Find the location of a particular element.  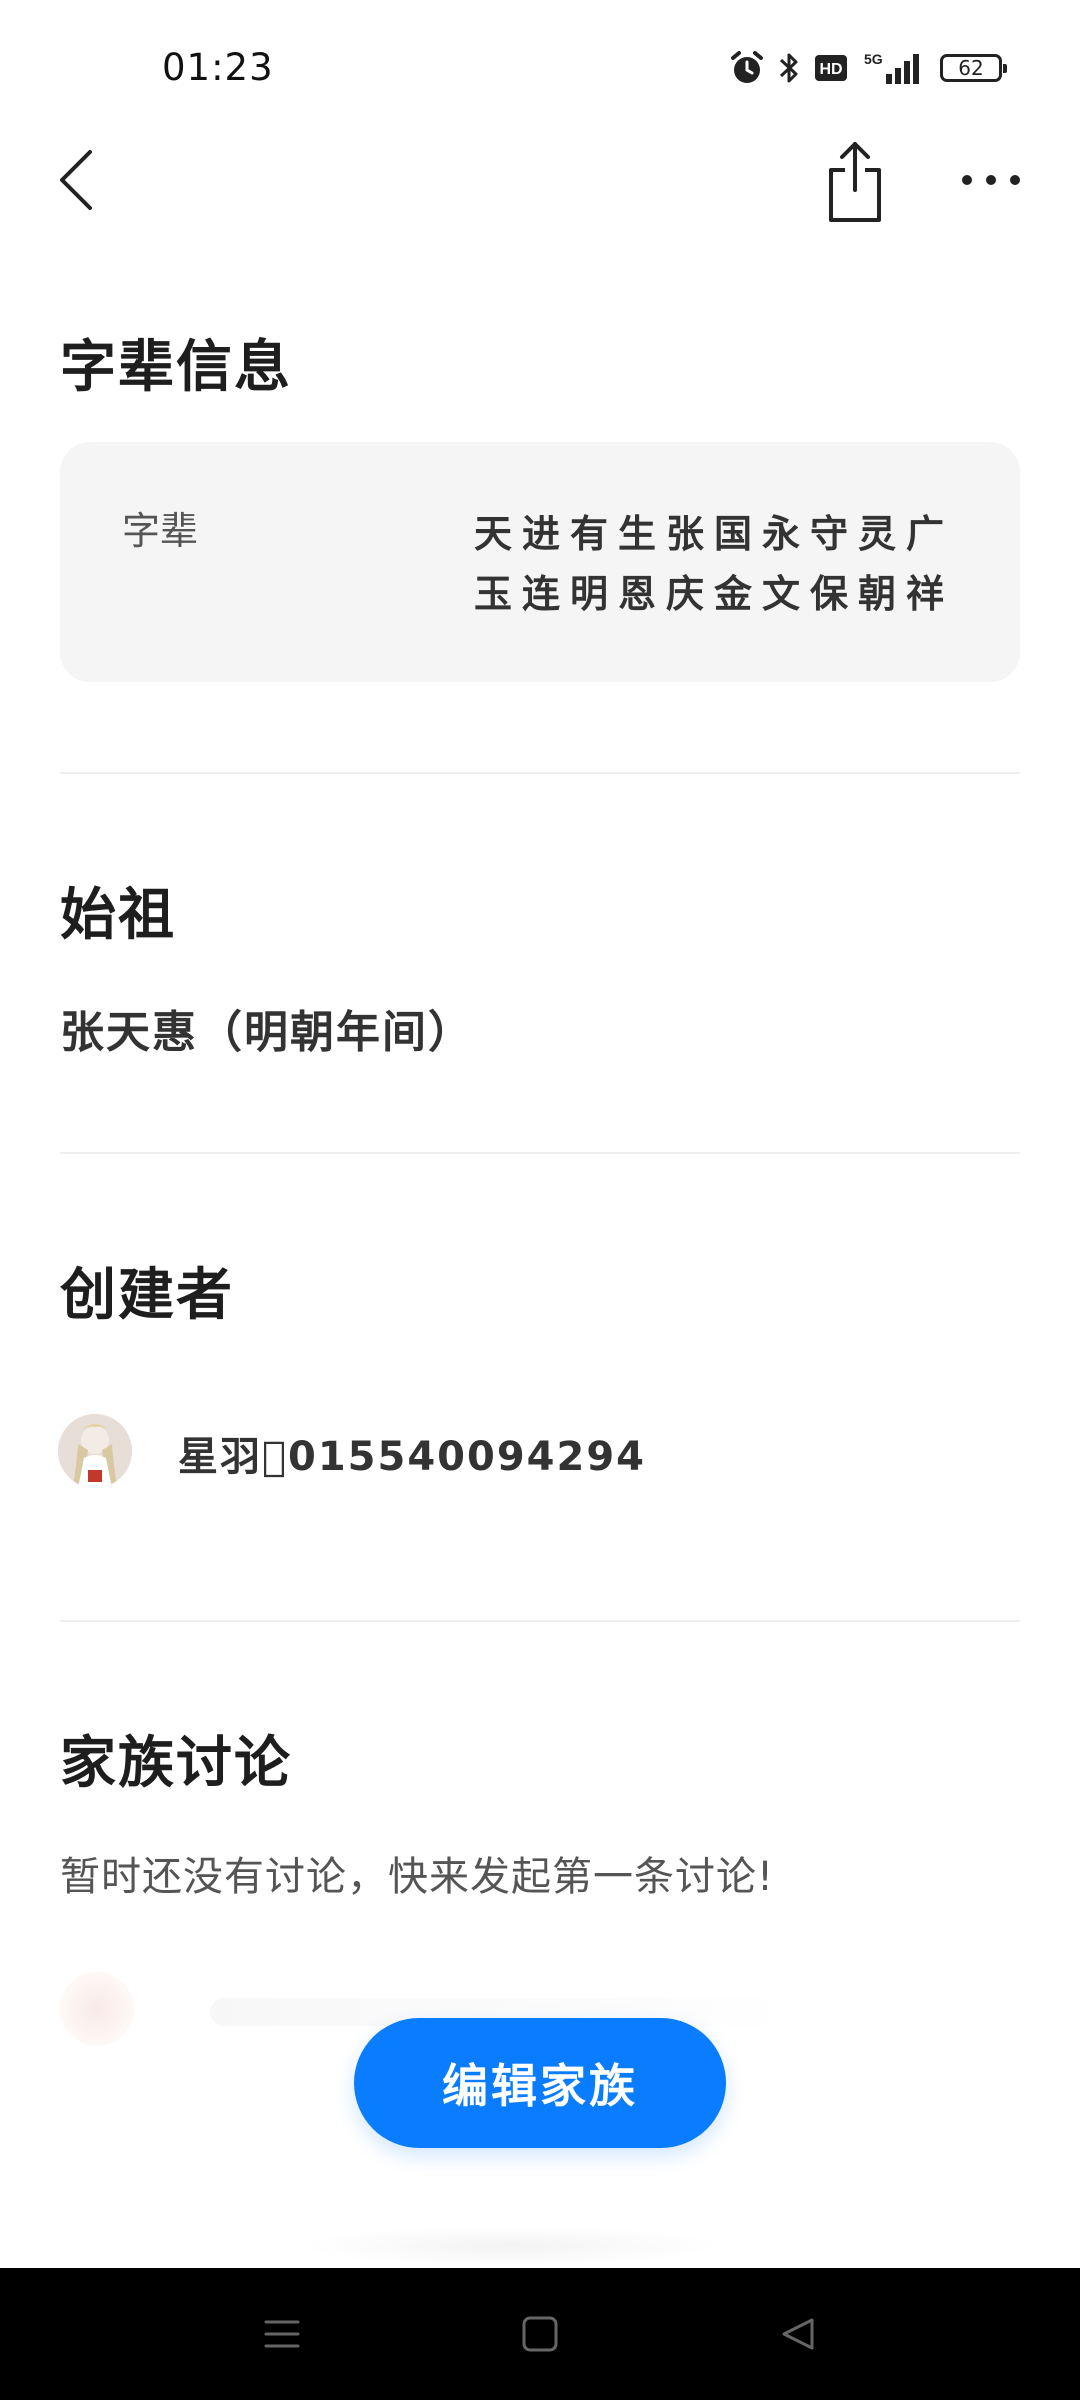

avatar is located at coordinates (95, 1451).